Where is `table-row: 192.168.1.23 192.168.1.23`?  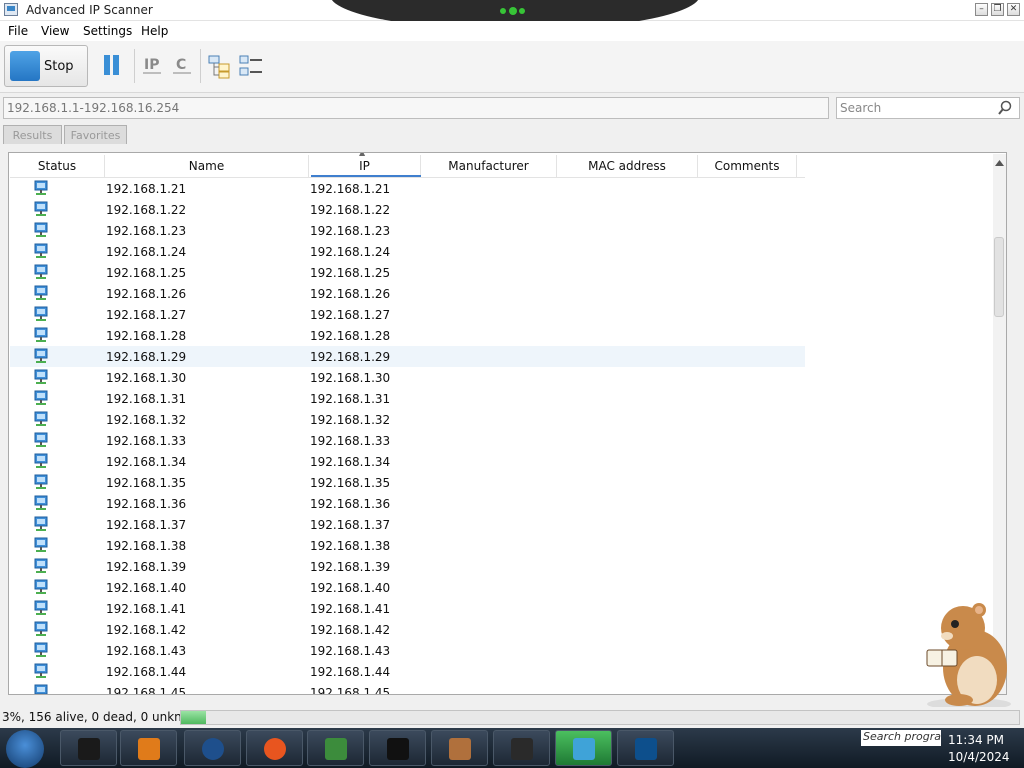 table-row: 192.168.1.23 192.168.1.23 is located at coordinates (407, 230).